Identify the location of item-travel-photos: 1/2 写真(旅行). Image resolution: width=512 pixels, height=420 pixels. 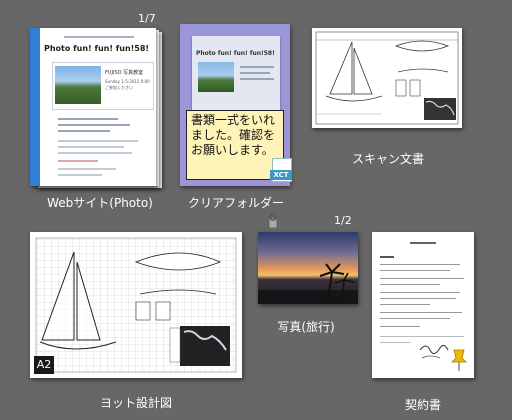
(306, 275).